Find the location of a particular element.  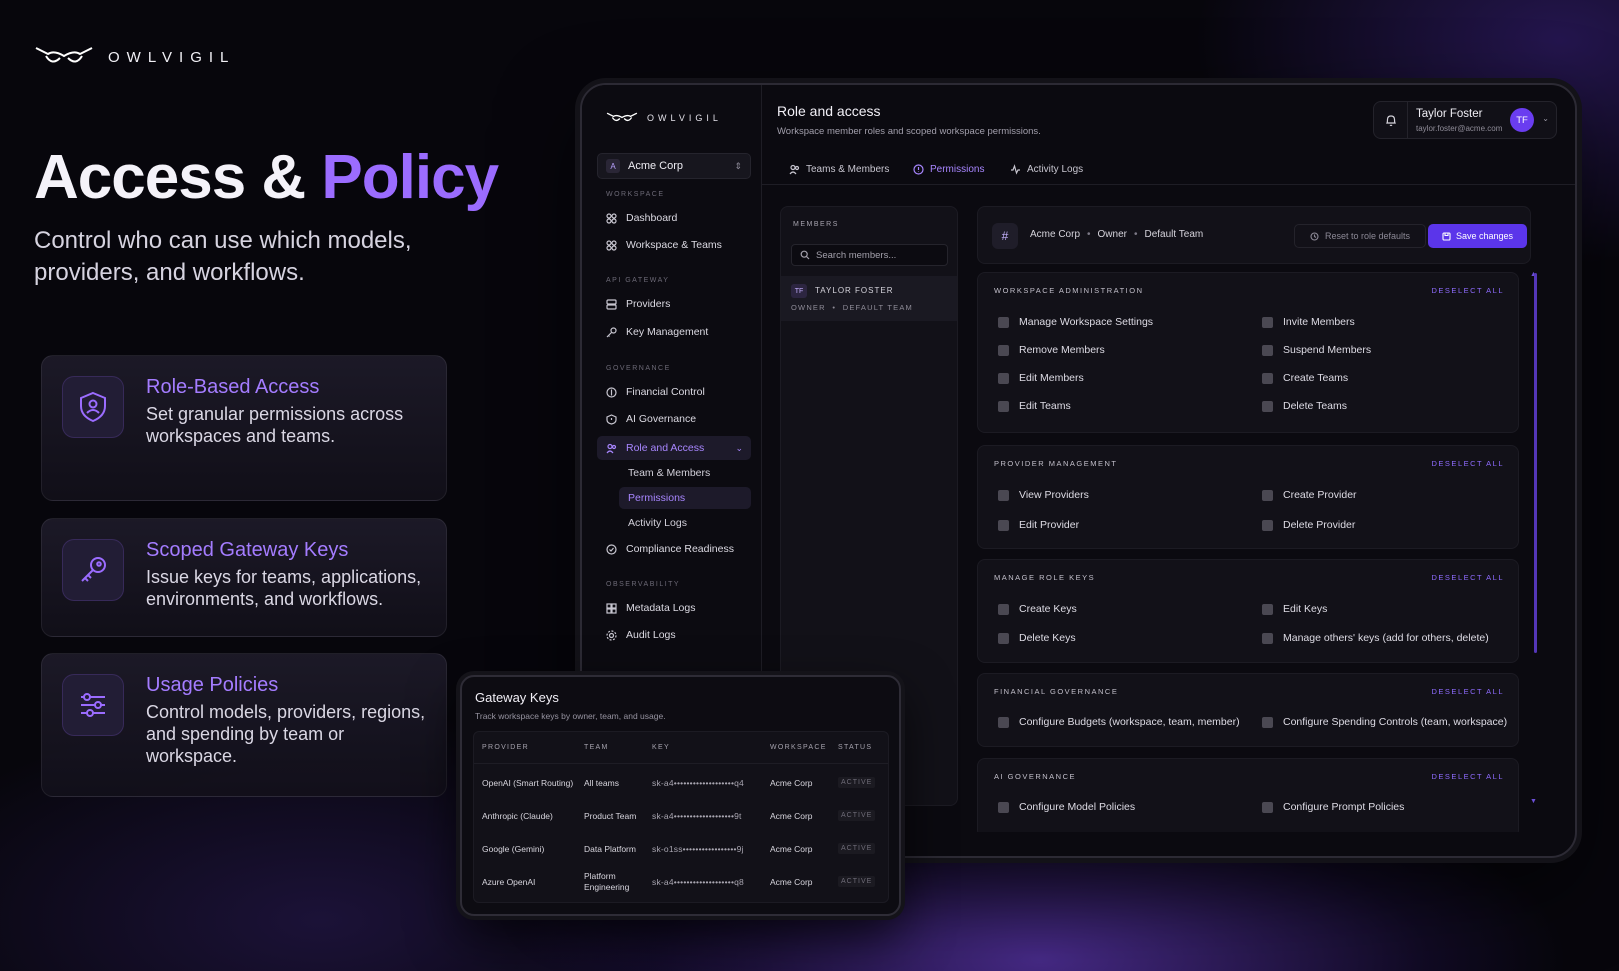

tab-activity-logs: Activity Logs is located at coordinates (1046, 169).